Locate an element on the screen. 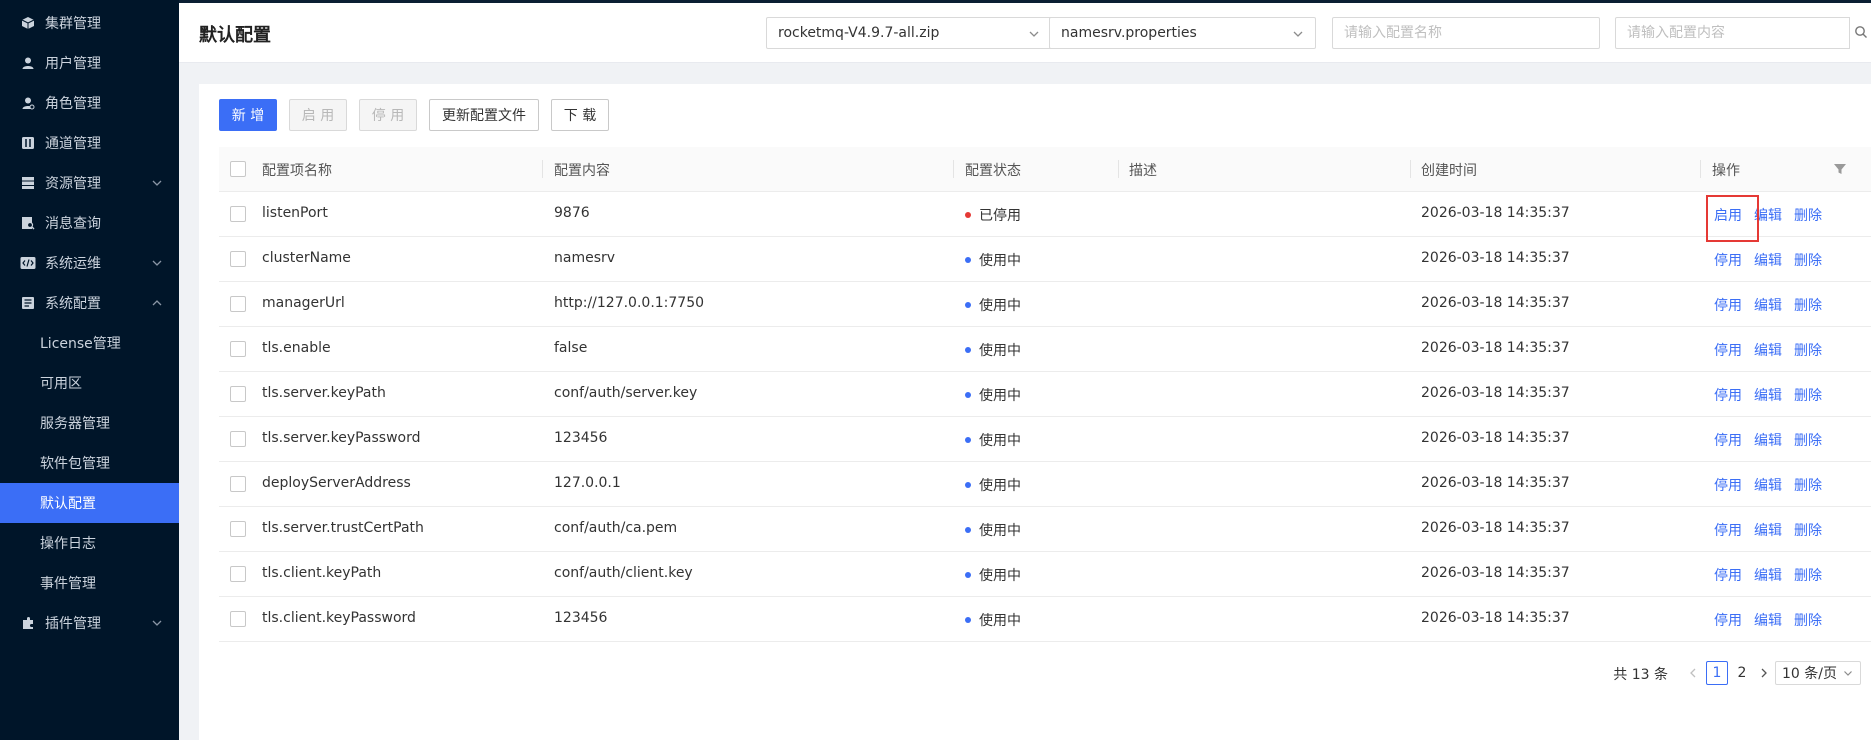 The width and height of the screenshot is (1871, 740). config-name-input is located at coordinates (1466, 33).